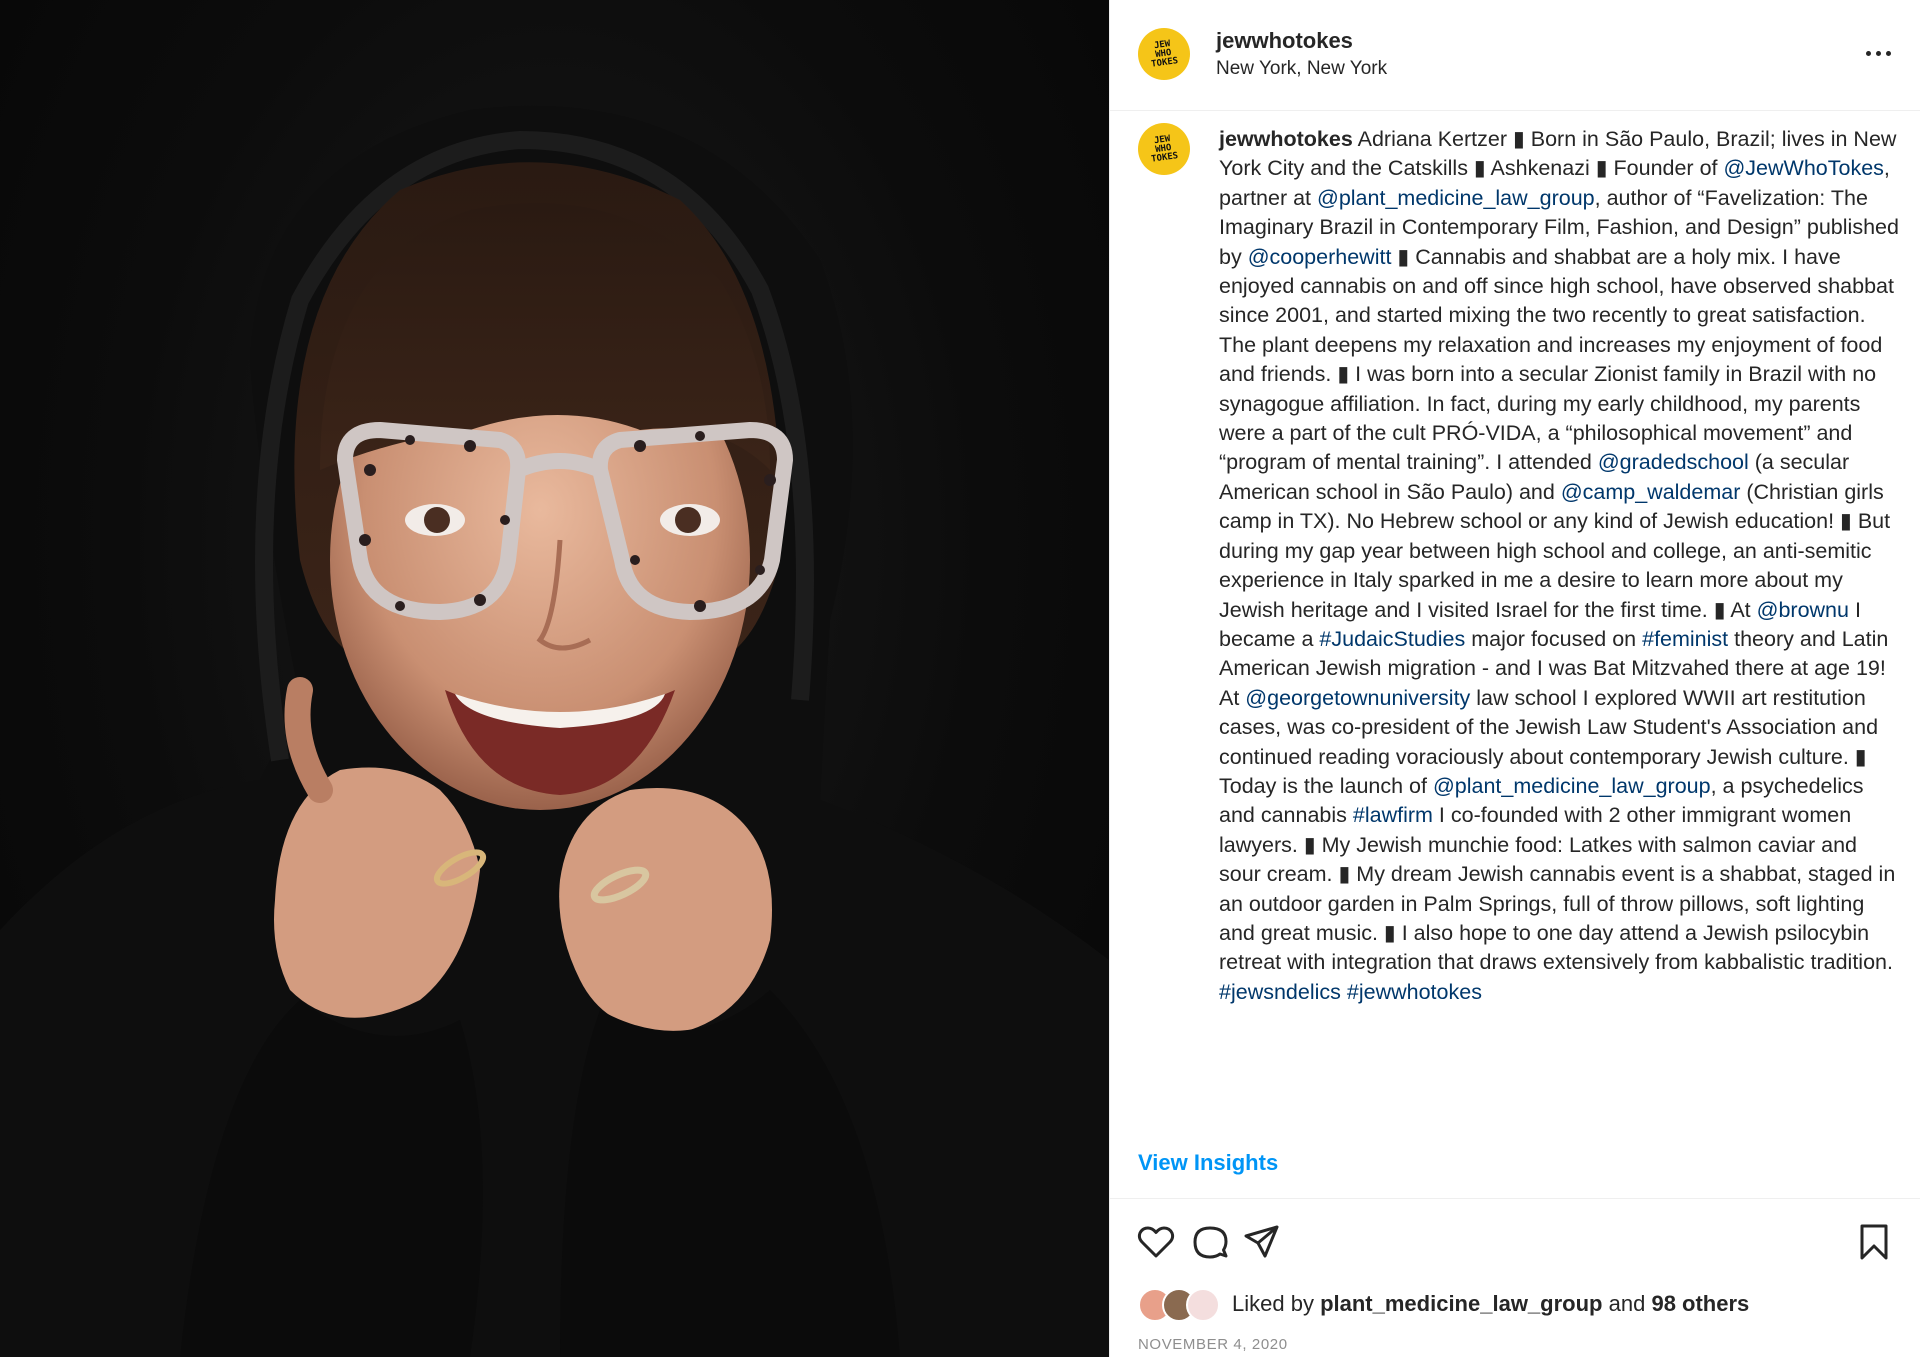  What do you see at coordinates (1156, 1242) in the screenshot?
I see `heart-icon` at bounding box center [1156, 1242].